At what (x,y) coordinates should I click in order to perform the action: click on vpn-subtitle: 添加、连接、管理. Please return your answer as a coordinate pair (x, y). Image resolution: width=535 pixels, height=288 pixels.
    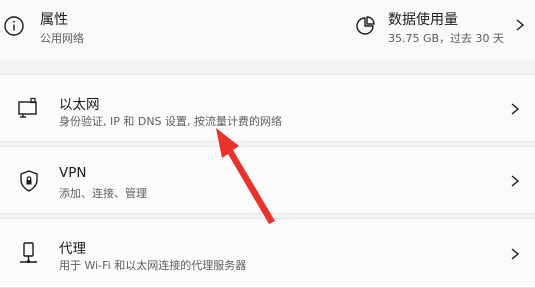
    Looking at the image, I should click on (103, 193).